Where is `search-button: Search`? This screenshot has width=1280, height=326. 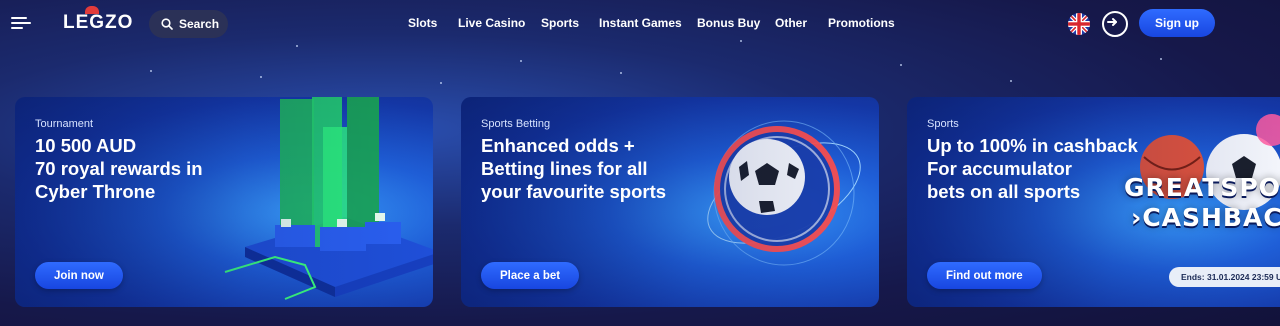 search-button: Search is located at coordinates (188, 24).